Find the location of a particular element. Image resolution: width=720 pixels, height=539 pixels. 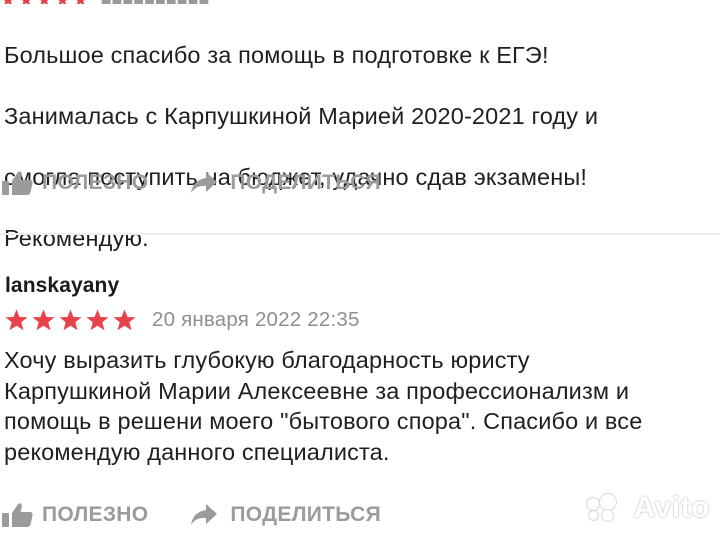

rating-row: 20 января 2022 22:35 is located at coordinates (182, 320).